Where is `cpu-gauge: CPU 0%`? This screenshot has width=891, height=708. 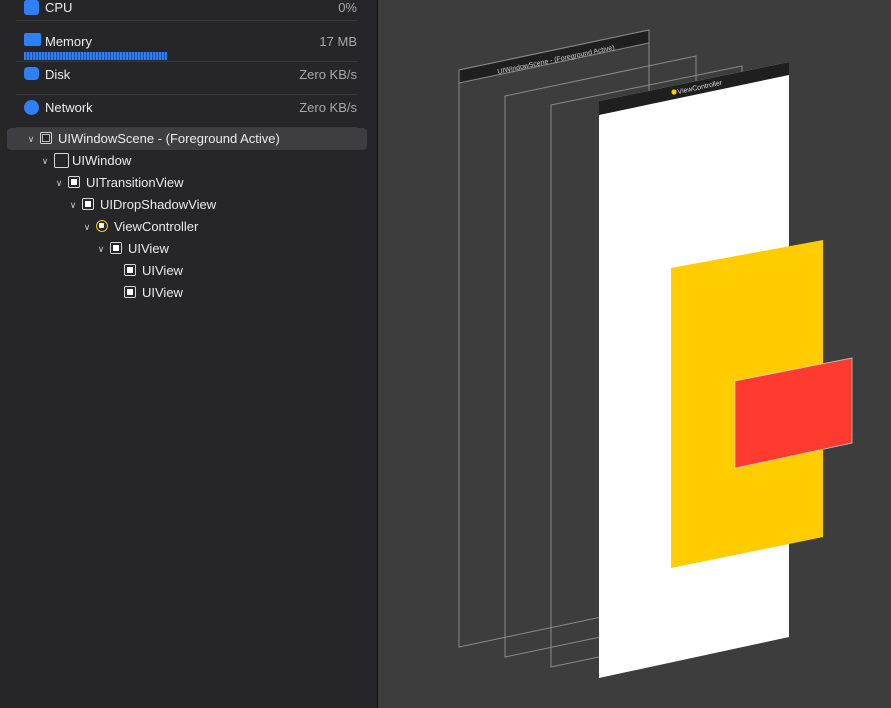 cpu-gauge: CPU 0% is located at coordinates (186, 10).